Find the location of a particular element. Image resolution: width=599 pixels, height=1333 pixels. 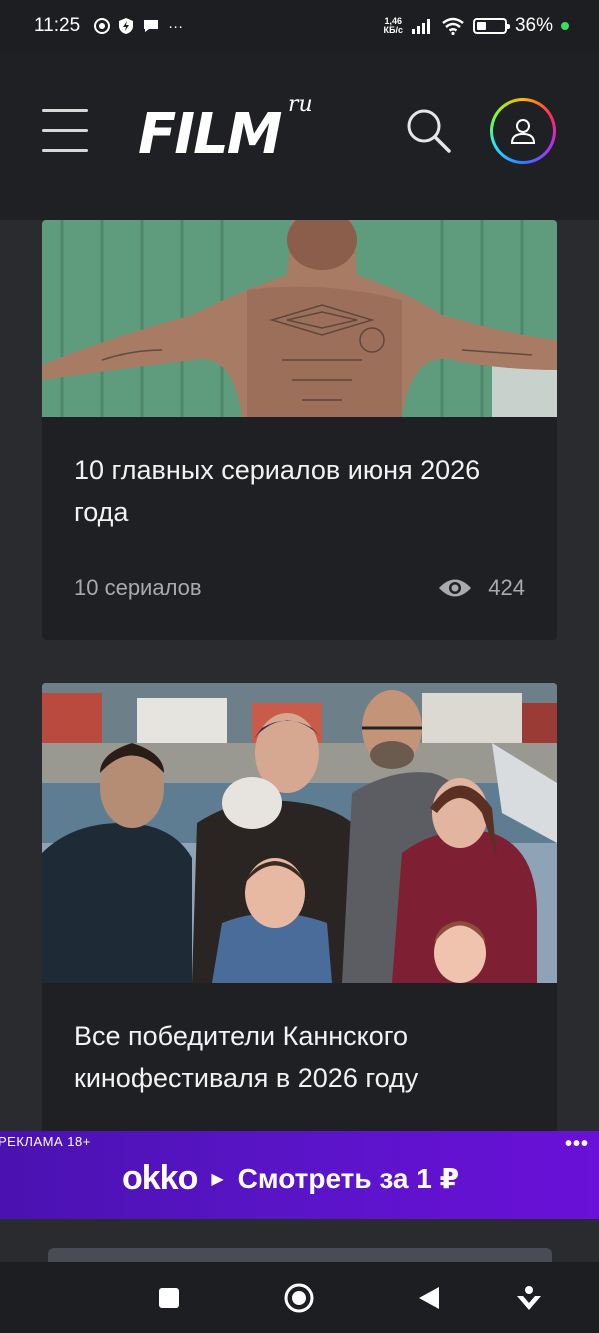

more-dots-icon: ··· is located at coordinates (176, 26).